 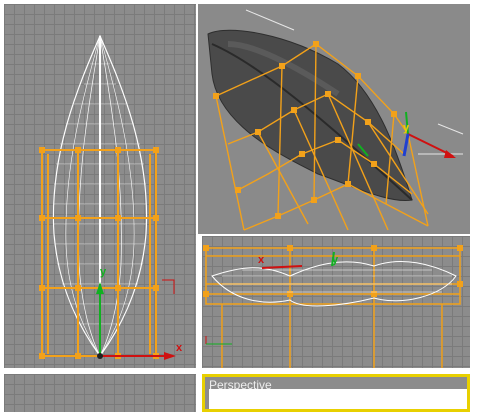 What do you see at coordinates (100, 393) in the screenshot?
I see `viewport-bottom-left` at bounding box center [100, 393].